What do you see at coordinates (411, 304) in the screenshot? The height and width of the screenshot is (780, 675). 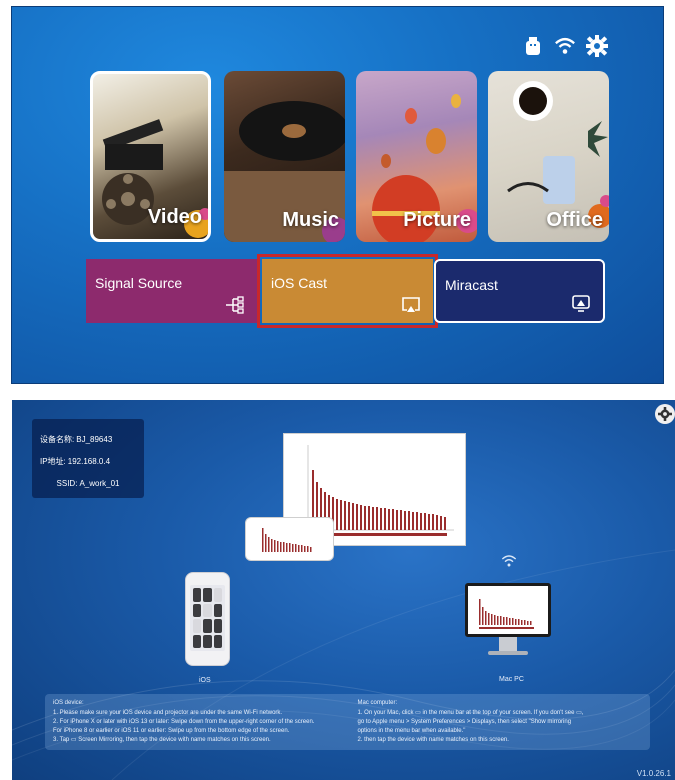 I see `screen-mirror-icon` at bounding box center [411, 304].